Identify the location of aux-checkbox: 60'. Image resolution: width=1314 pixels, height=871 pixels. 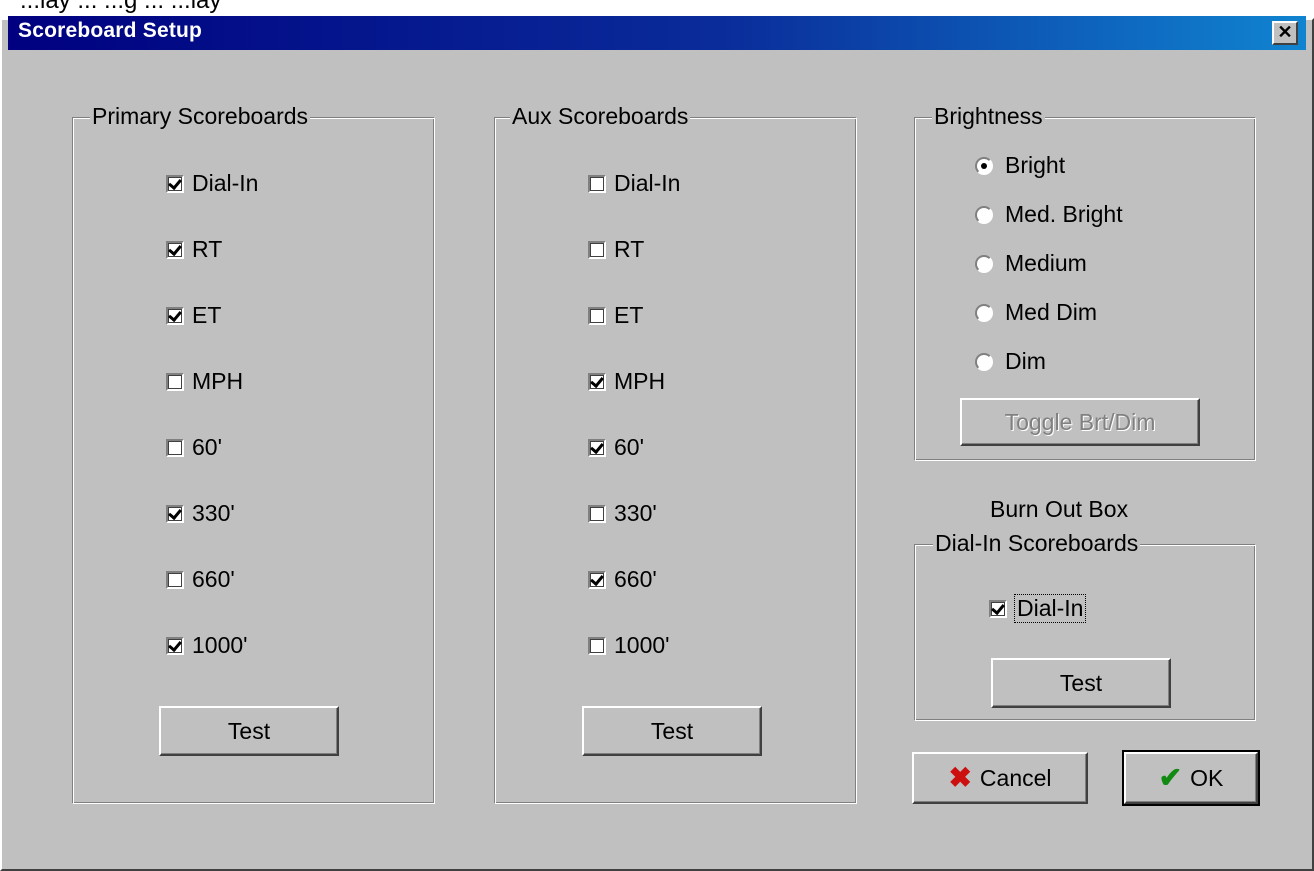
(616, 447).